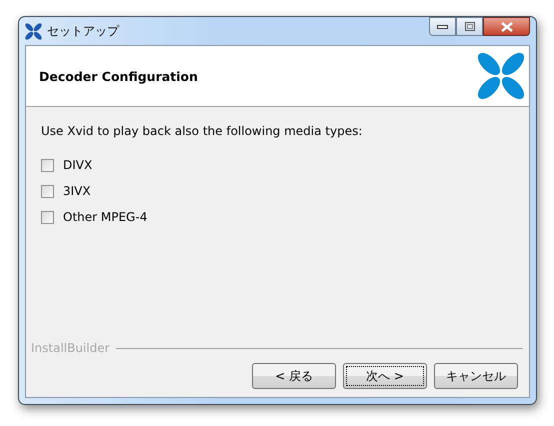 This screenshot has height=426, width=554. I want to click on window-title: セットアップ, so click(83, 31).